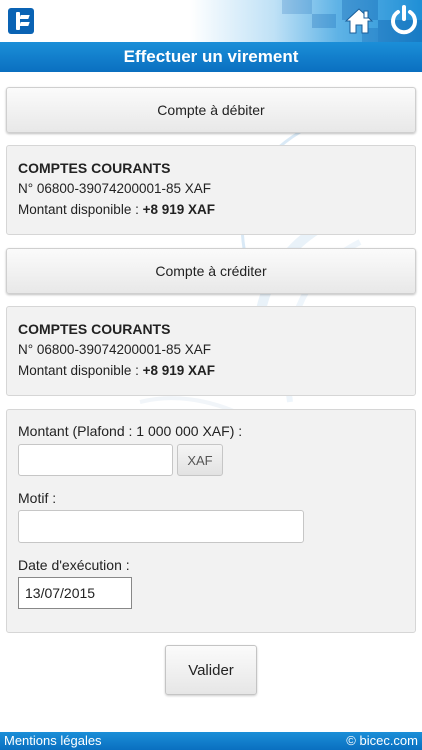  What do you see at coordinates (211, 271) in the screenshot?
I see `credit-account-button: Compte à créditer` at bounding box center [211, 271].